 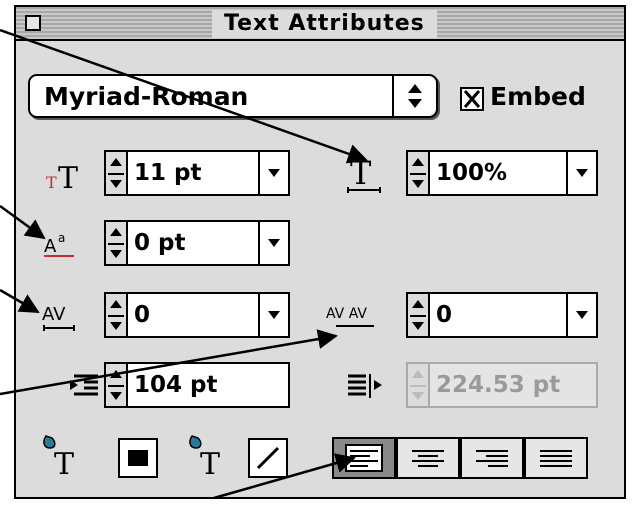 I want to click on callout-line-kerning, so click(x=20, y=301).